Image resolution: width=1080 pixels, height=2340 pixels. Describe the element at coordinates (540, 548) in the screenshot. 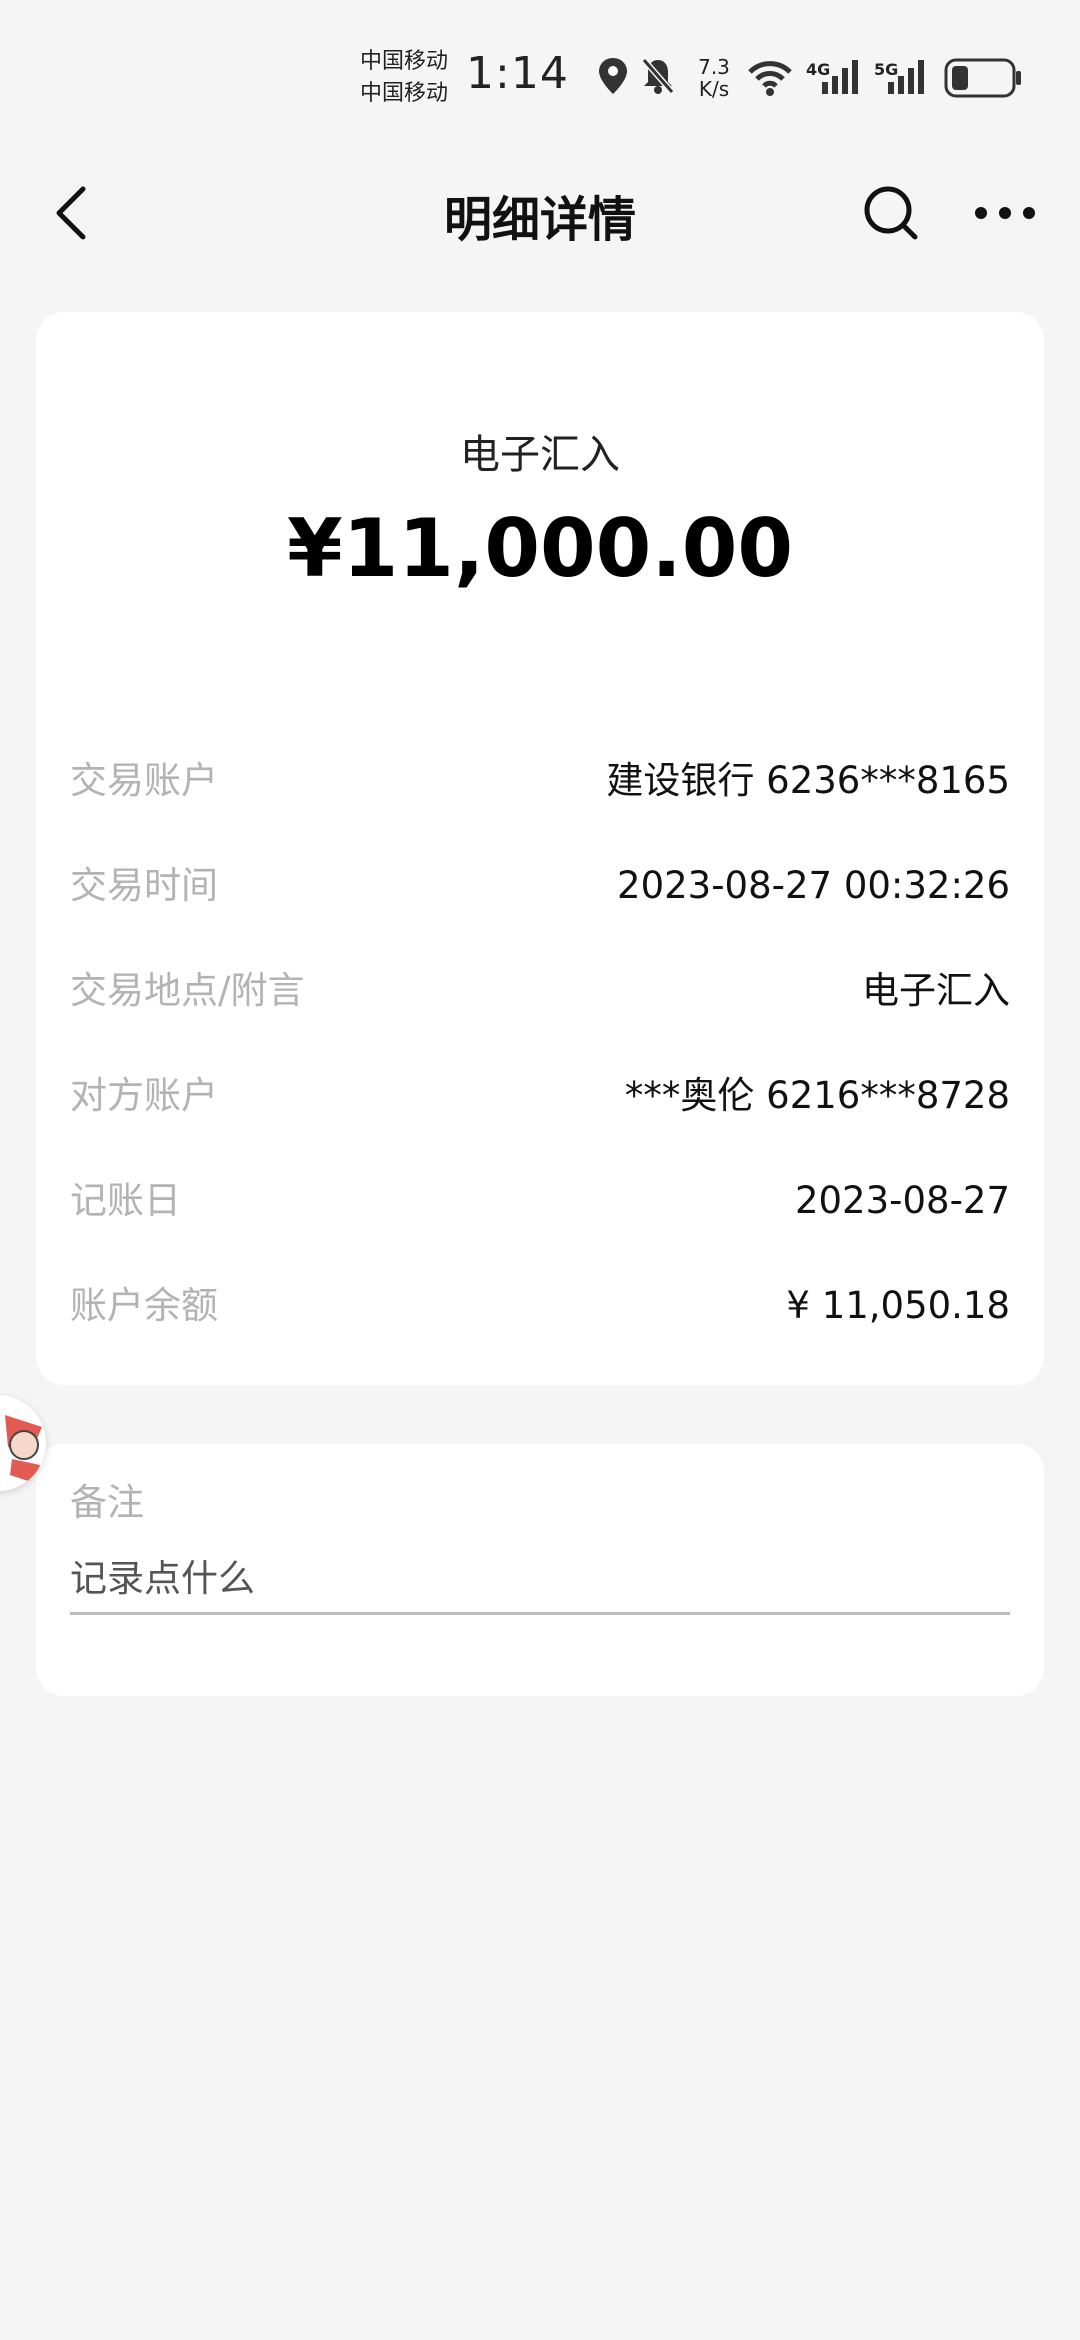

I see `transaction-amount: ¥11,000.00` at that location.